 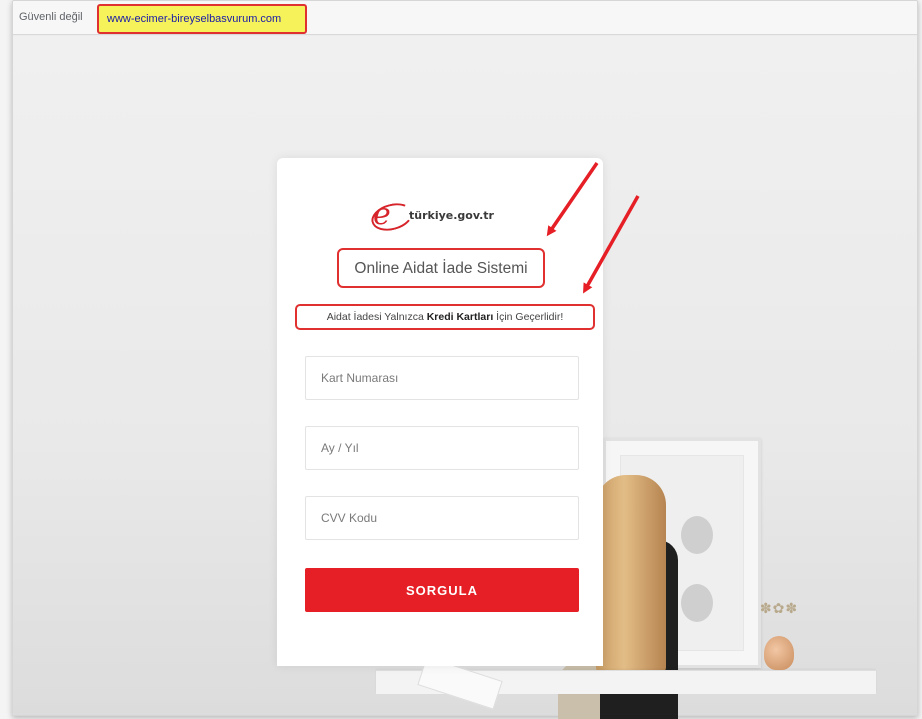 I want to click on submit-button: SORGULA, so click(x=442, y=590).